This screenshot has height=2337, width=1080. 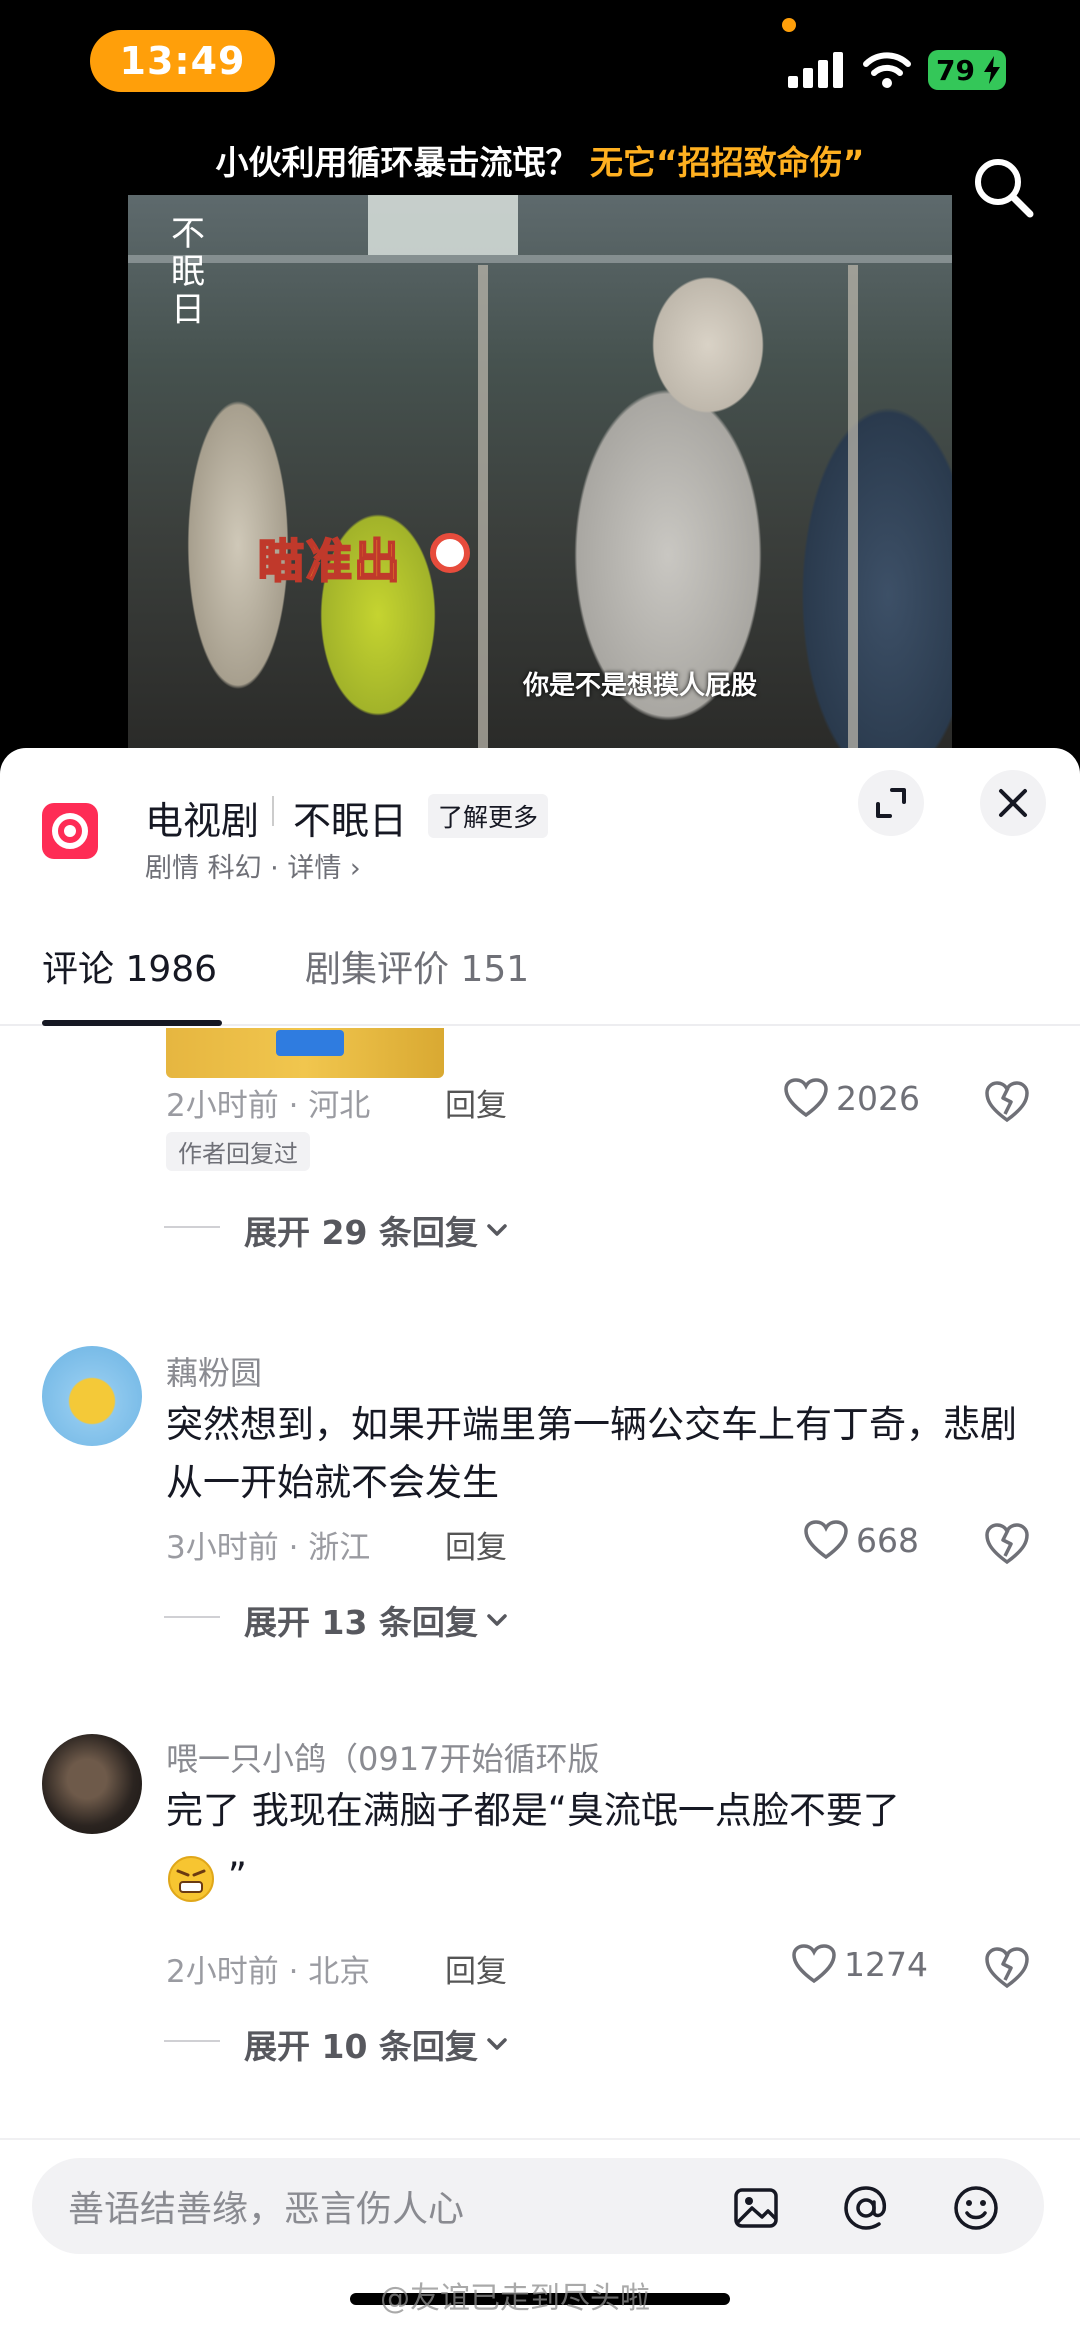 I want to click on video-title: 小伙利用循环暴击流氓？ 无它“招招致命伤”, so click(x=540, y=160).